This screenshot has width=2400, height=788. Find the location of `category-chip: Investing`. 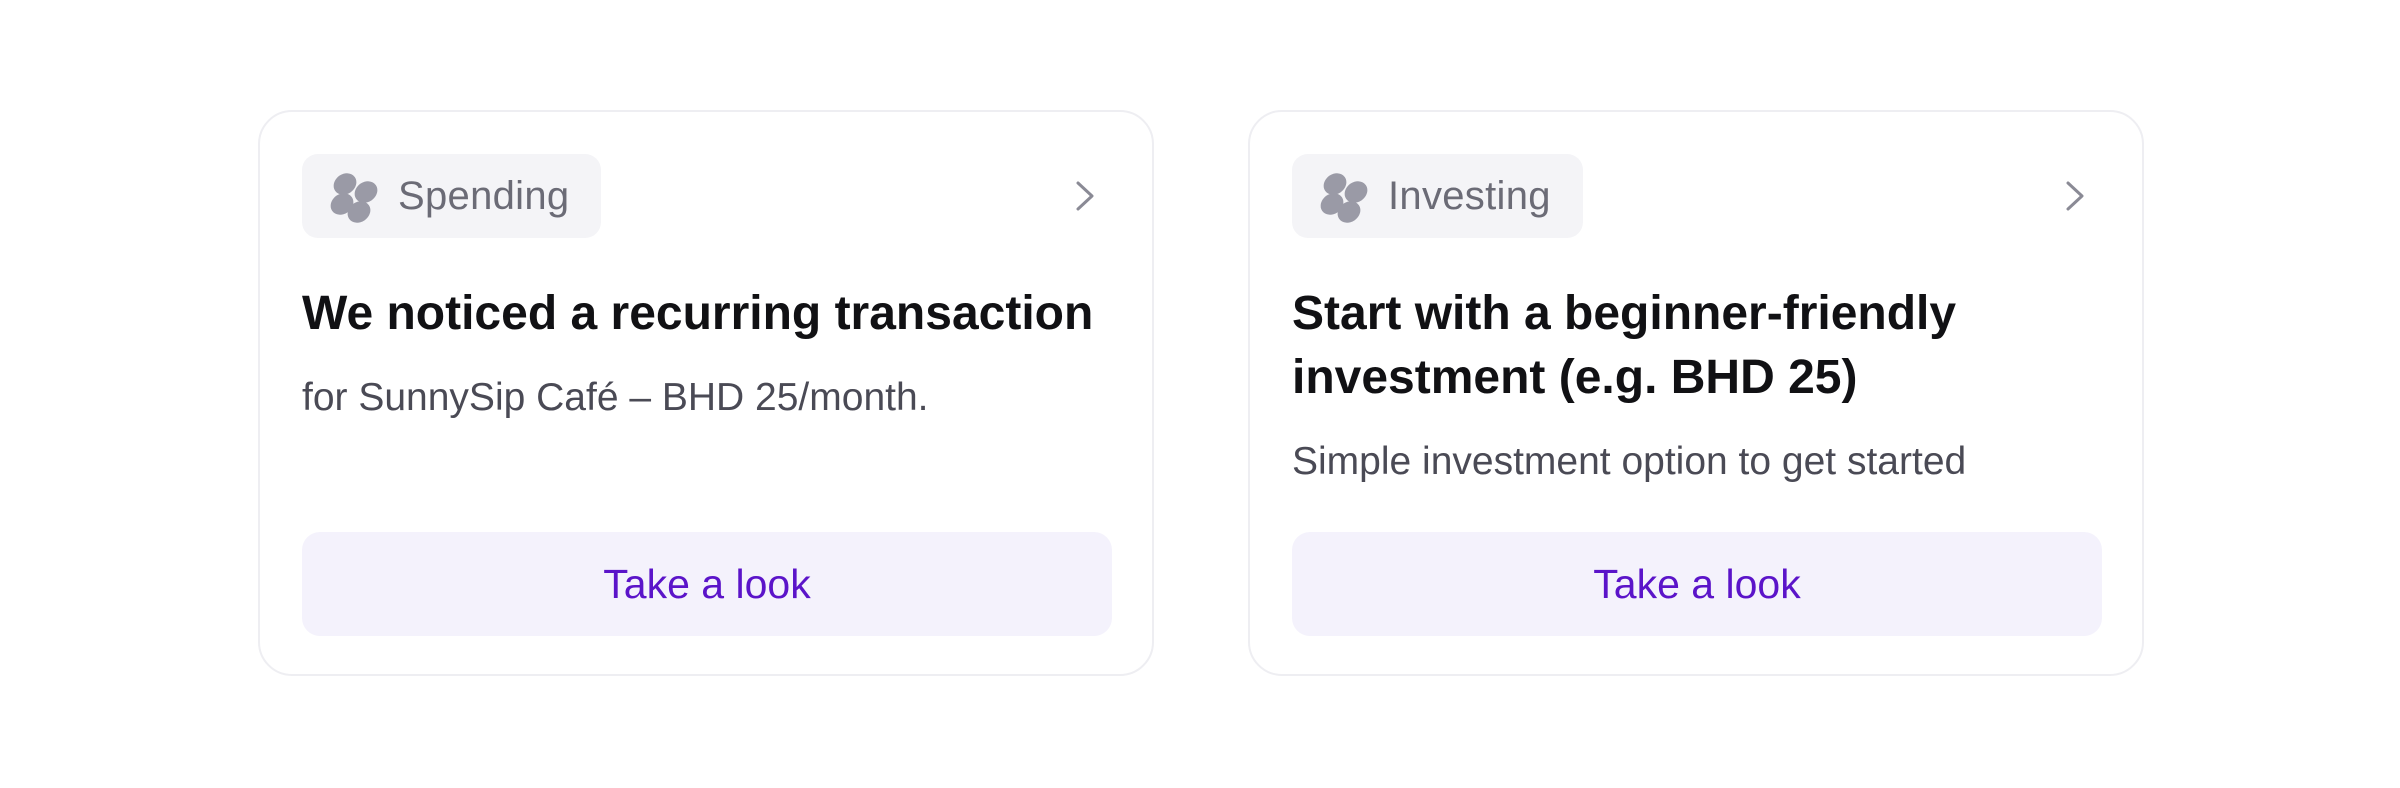

category-chip: Investing is located at coordinates (1437, 196).